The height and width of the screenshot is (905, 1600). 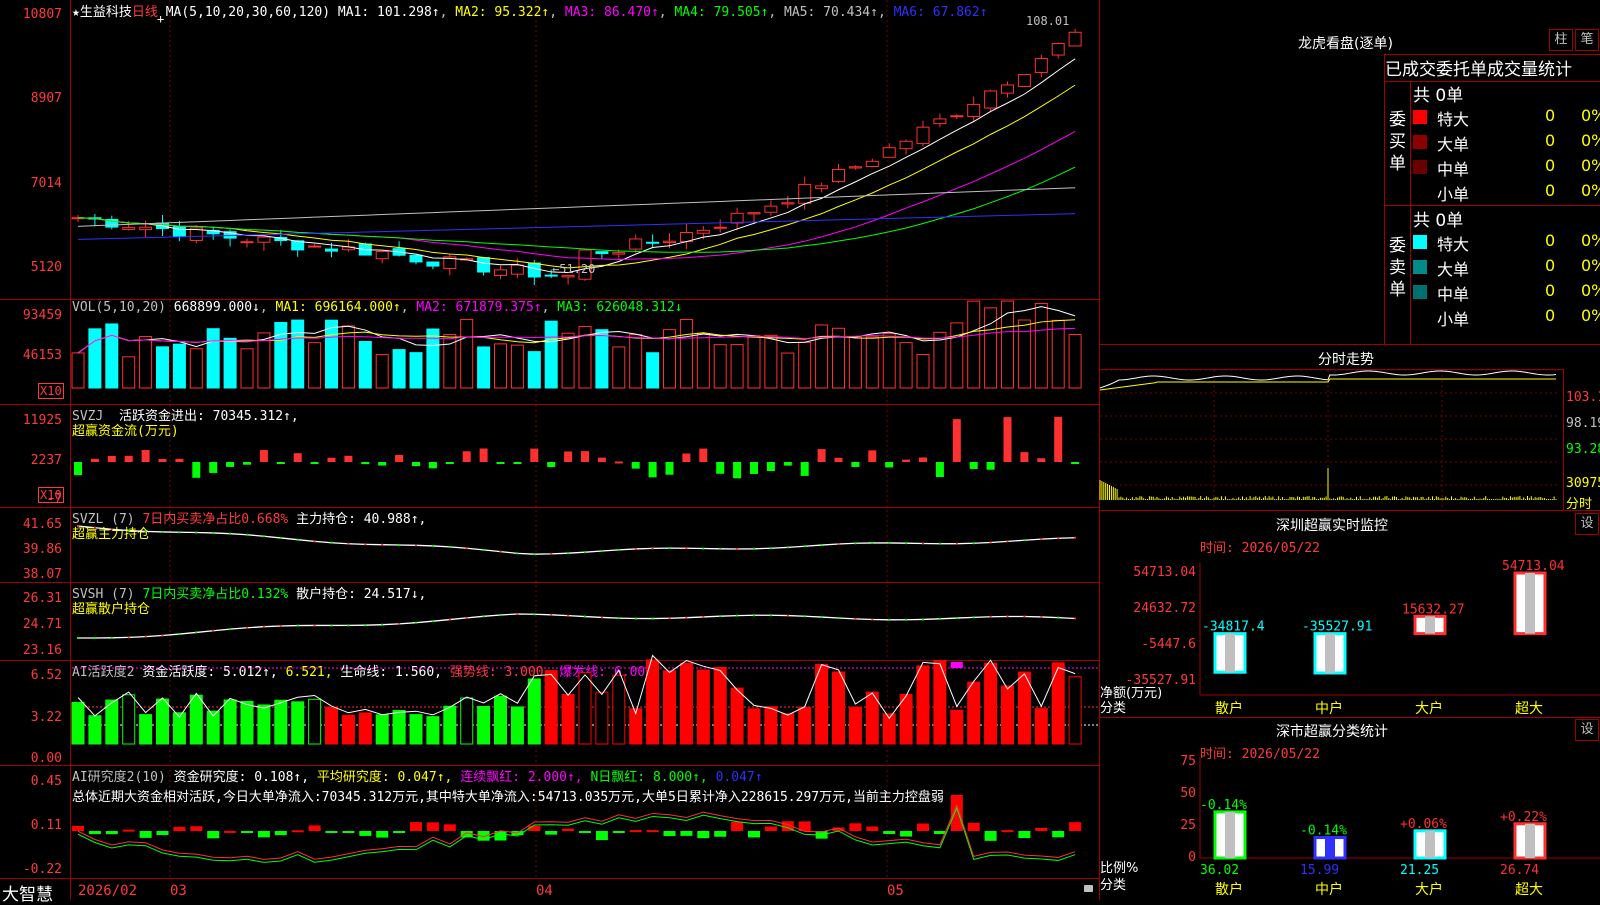 What do you see at coordinates (1453, 244) in the screenshot?
I see `sell-name: 特大` at bounding box center [1453, 244].